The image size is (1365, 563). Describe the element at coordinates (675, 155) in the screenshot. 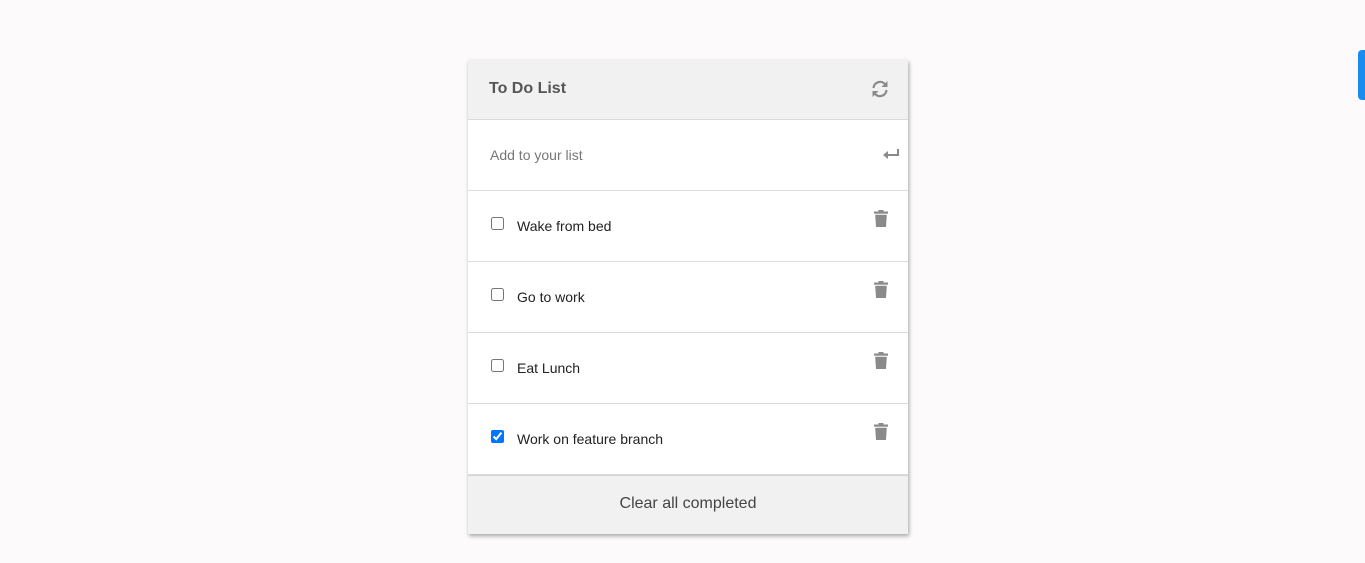

I see `add-item-input` at that location.